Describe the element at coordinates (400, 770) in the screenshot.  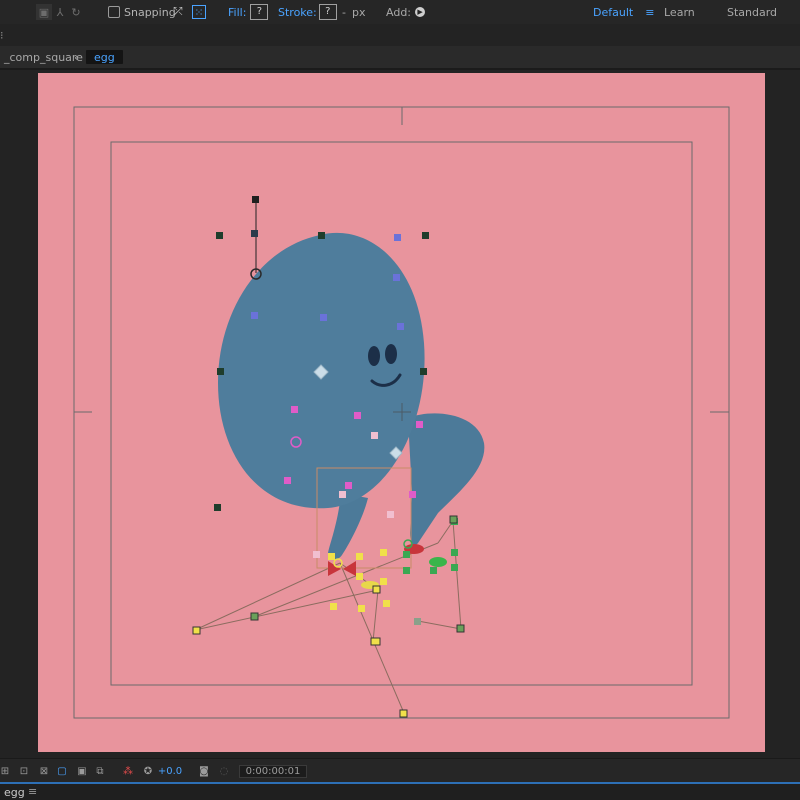
I see `viewer-controls-bar: ⊞ ⊡ ⊠ ▢ ▣ ⧉ ⁂ ✪ +0.0 ◙ ◌ 0:00:00:01` at that location.